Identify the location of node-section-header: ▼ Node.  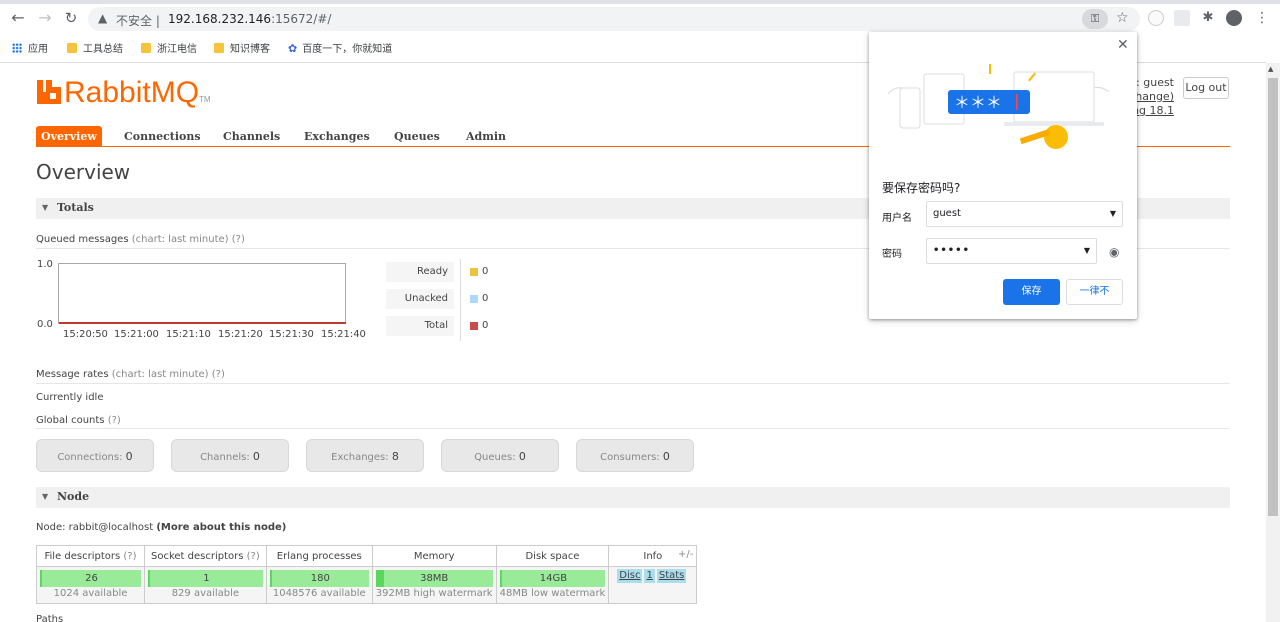
(633, 497).